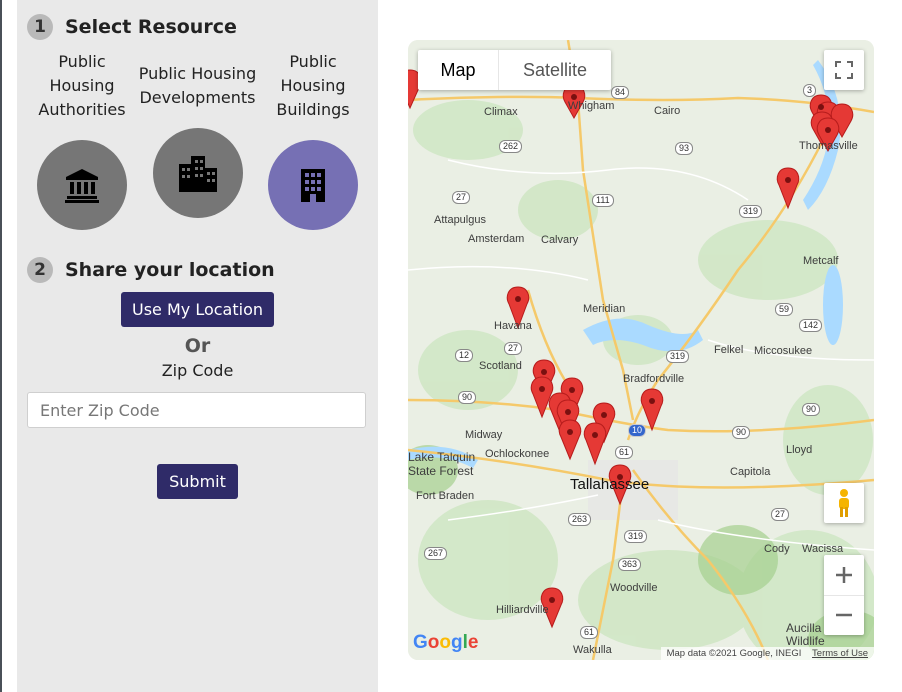  Describe the element at coordinates (511, 146) in the screenshot. I see `road-shield: 262` at that location.